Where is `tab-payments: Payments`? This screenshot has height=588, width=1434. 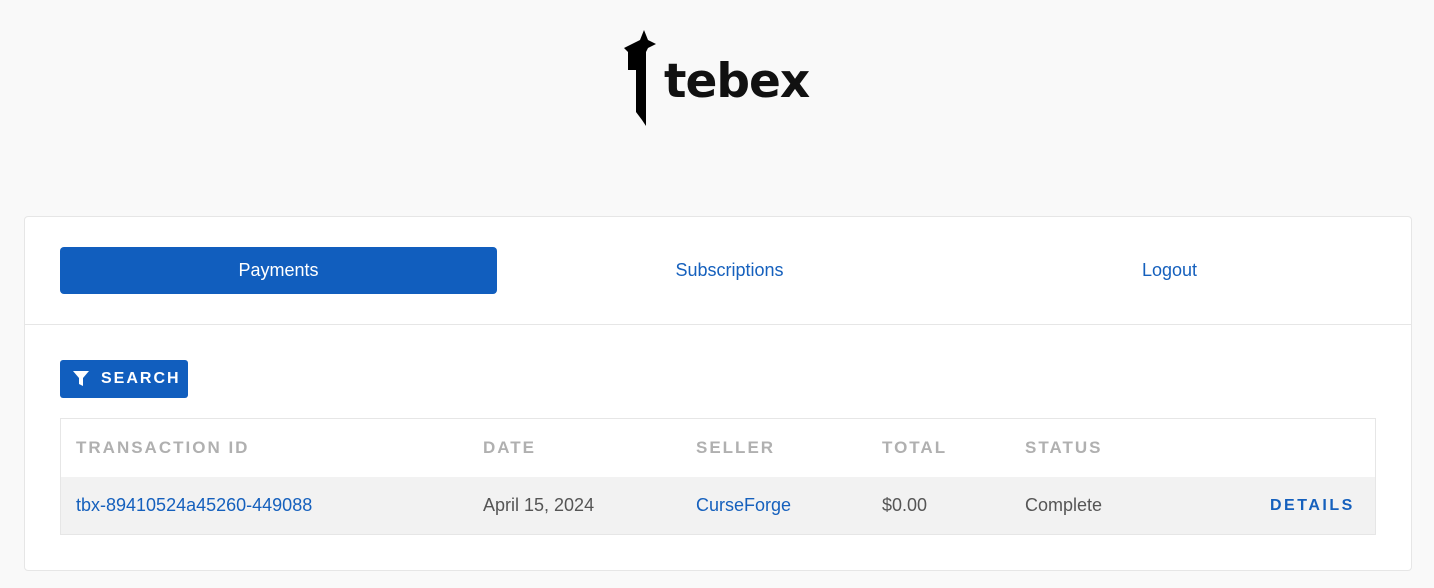 tab-payments: Payments is located at coordinates (278, 270).